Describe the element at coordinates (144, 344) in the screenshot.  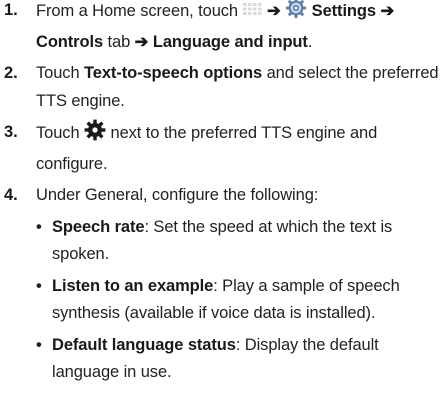
I see `bullet-term: Default language status` at that location.